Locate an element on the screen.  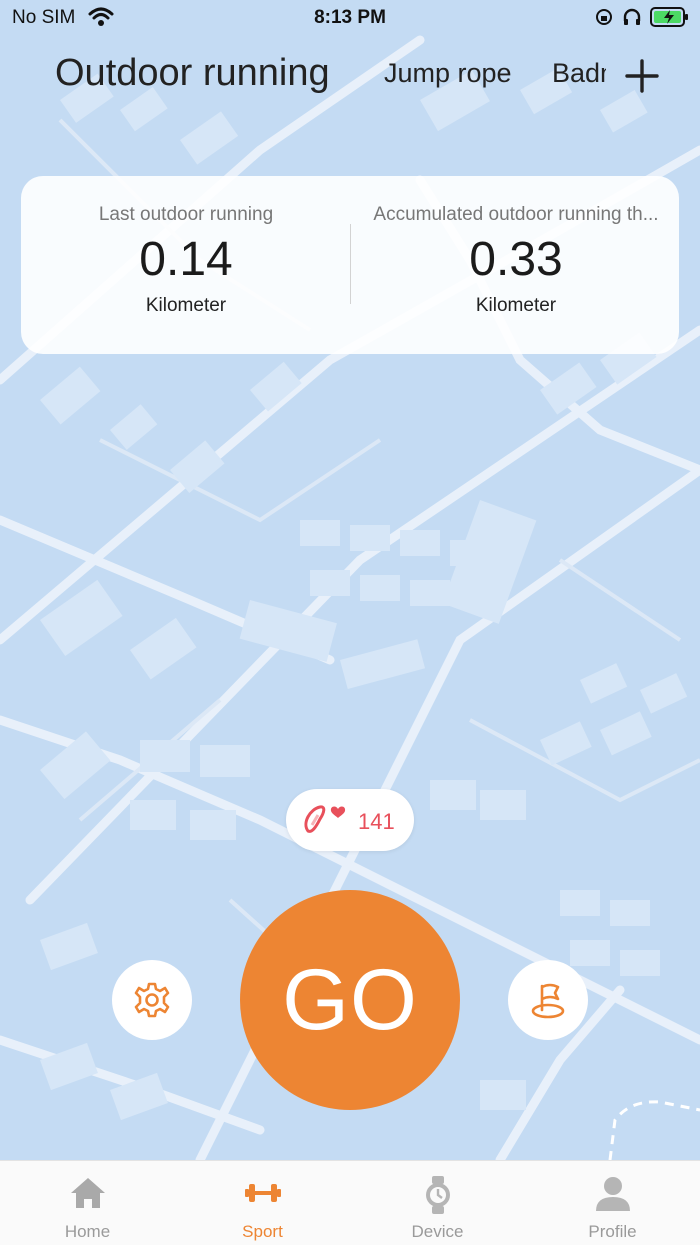
nav-sport: Sport is located at coordinates (262, 1203).